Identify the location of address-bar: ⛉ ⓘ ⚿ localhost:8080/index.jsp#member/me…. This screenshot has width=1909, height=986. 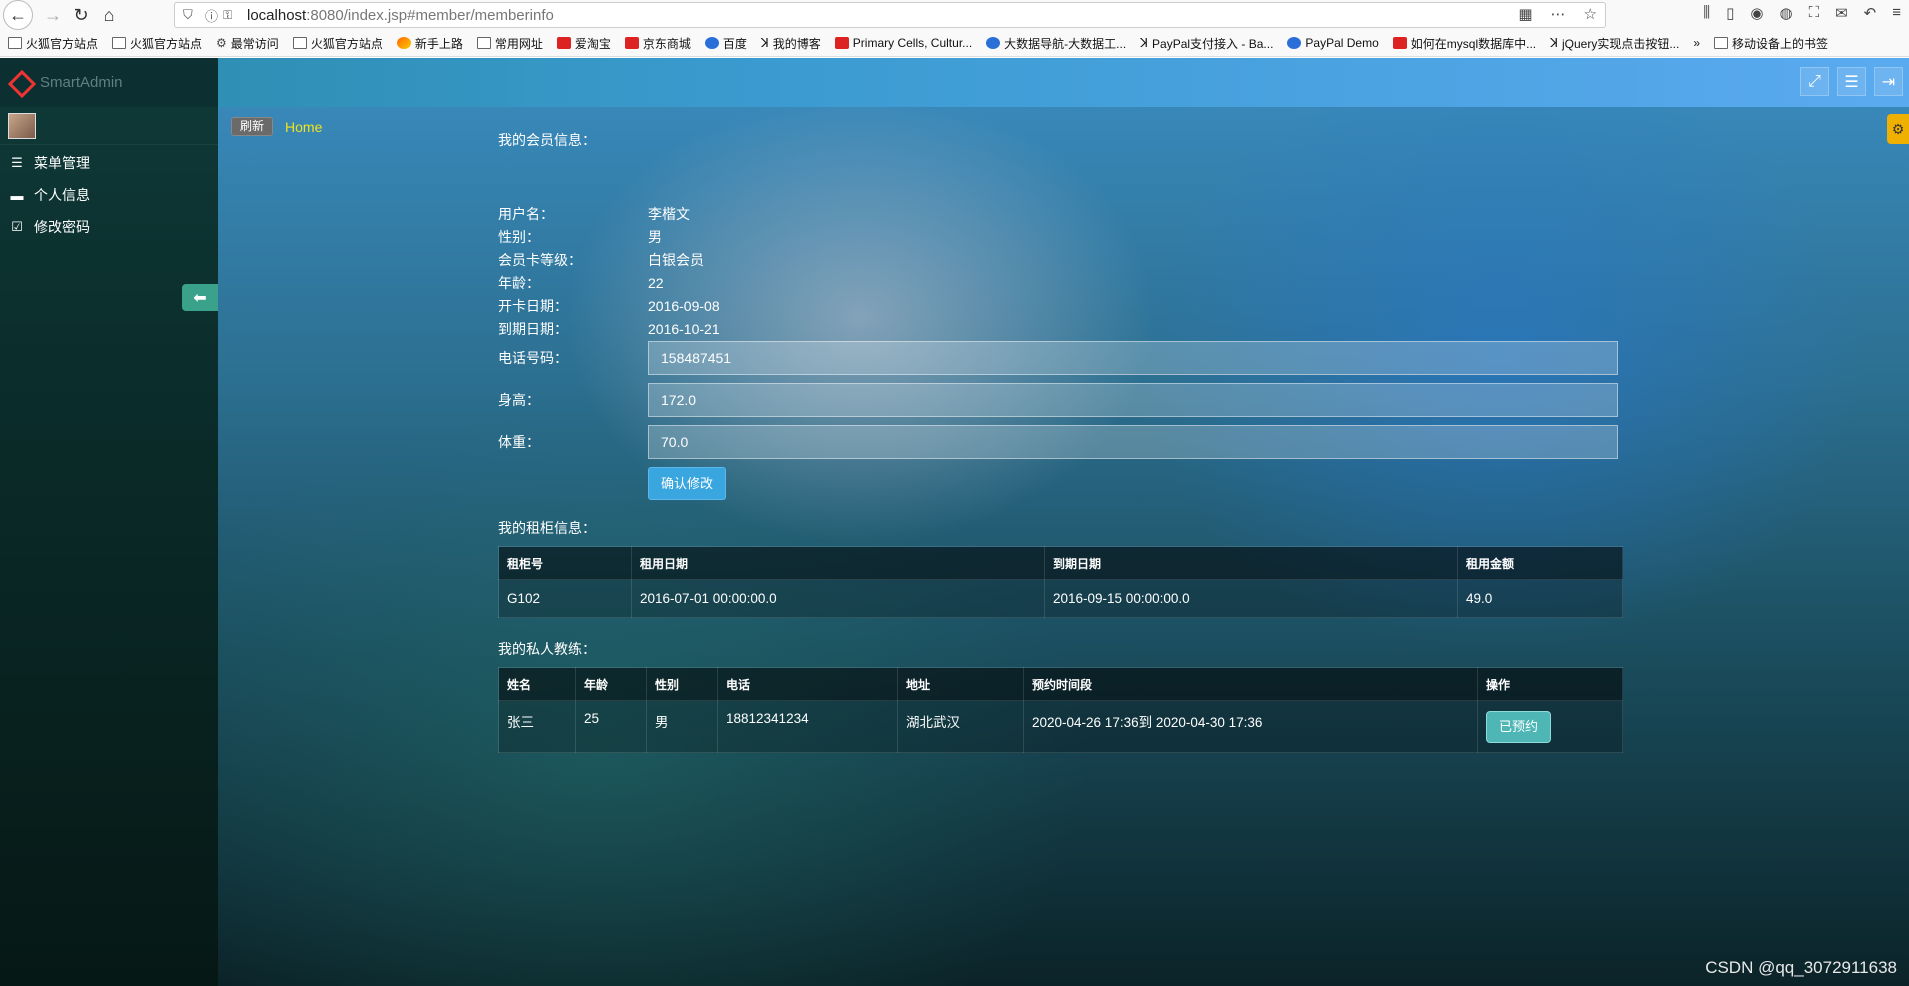
(890, 15).